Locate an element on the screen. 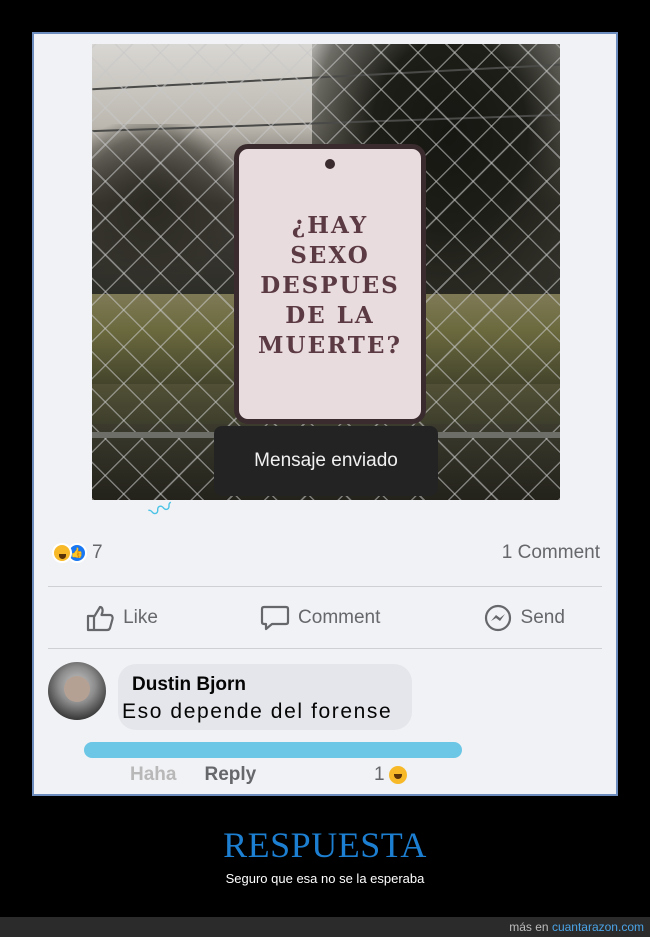  comment-button: Comment is located at coordinates (320, 618).